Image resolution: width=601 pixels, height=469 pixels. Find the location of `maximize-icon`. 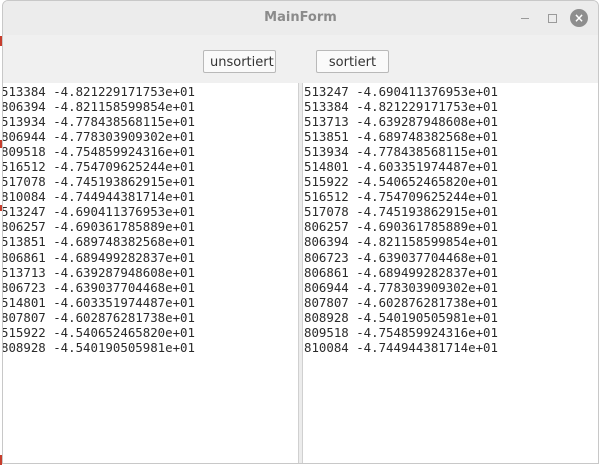

maximize-icon is located at coordinates (552, 18).